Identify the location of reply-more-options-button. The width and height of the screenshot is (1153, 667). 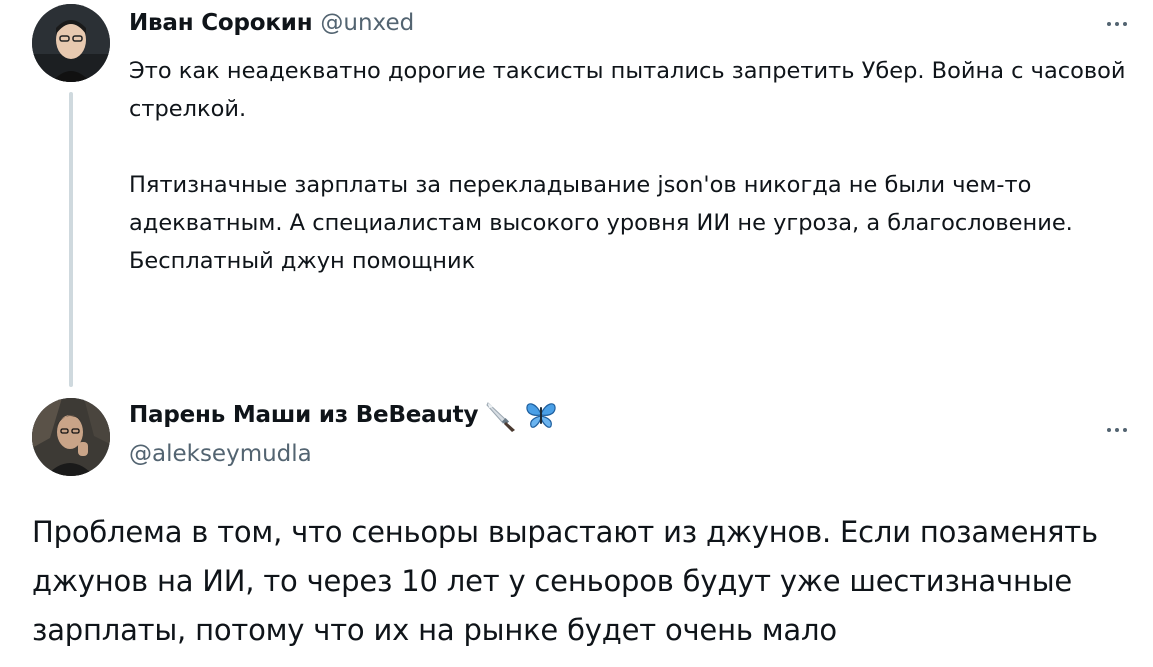
(1117, 430).